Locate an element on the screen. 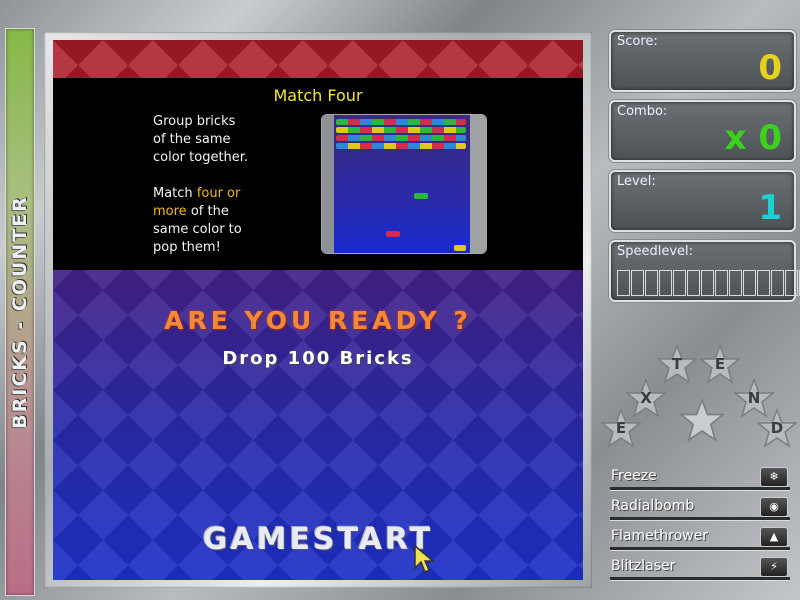 The image size is (800, 600). extend-letter: X is located at coordinates (646, 398).